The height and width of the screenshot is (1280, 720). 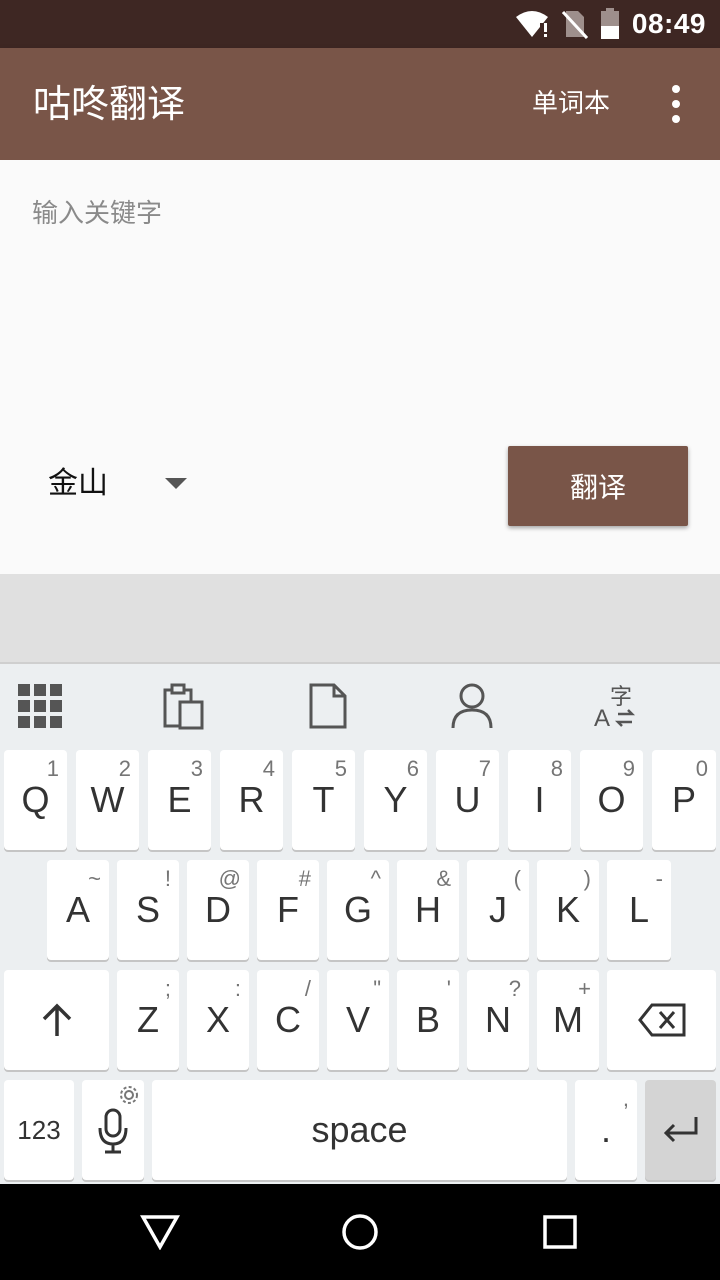 What do you see at coordinates (288, 910) in the screenshot?
I see `key-f: F #` at bounding box center [288, 910].